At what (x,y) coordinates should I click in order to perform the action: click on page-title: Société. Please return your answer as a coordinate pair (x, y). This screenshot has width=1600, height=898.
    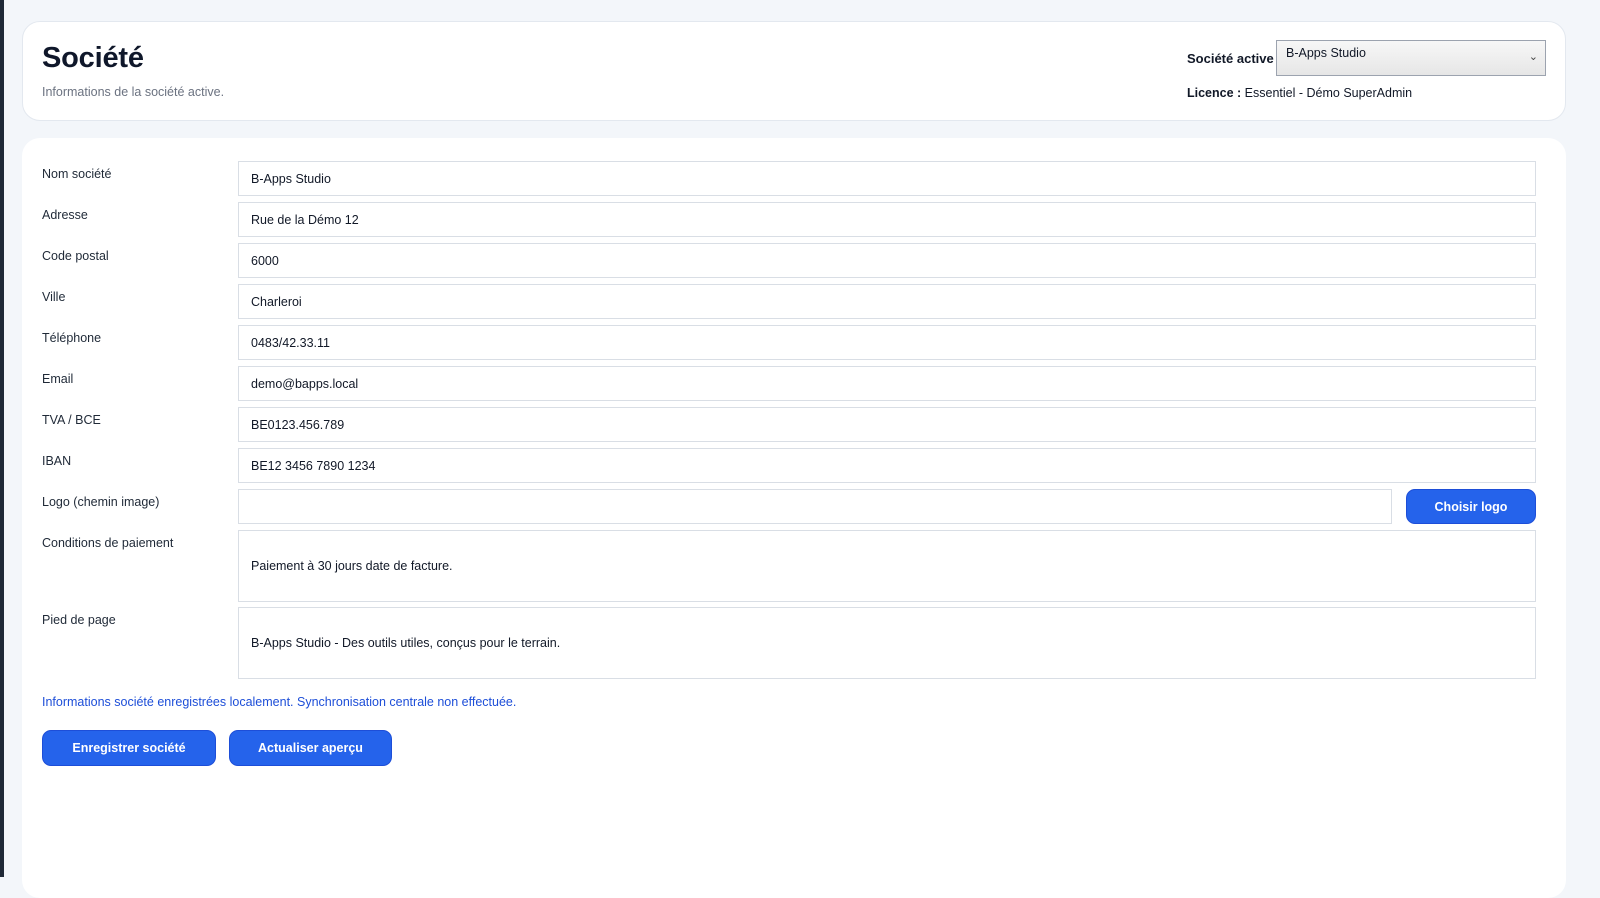
    Looking at the image, I should click on (93, 58).